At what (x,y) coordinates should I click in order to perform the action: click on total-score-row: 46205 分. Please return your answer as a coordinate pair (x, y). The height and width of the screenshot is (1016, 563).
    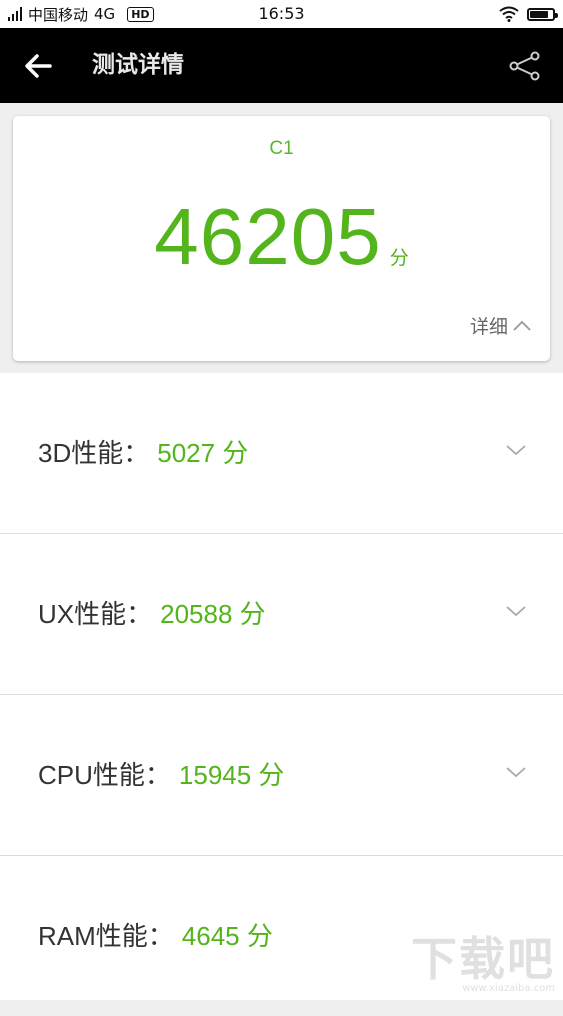
    Looking at the image, I should click on (281, 237).